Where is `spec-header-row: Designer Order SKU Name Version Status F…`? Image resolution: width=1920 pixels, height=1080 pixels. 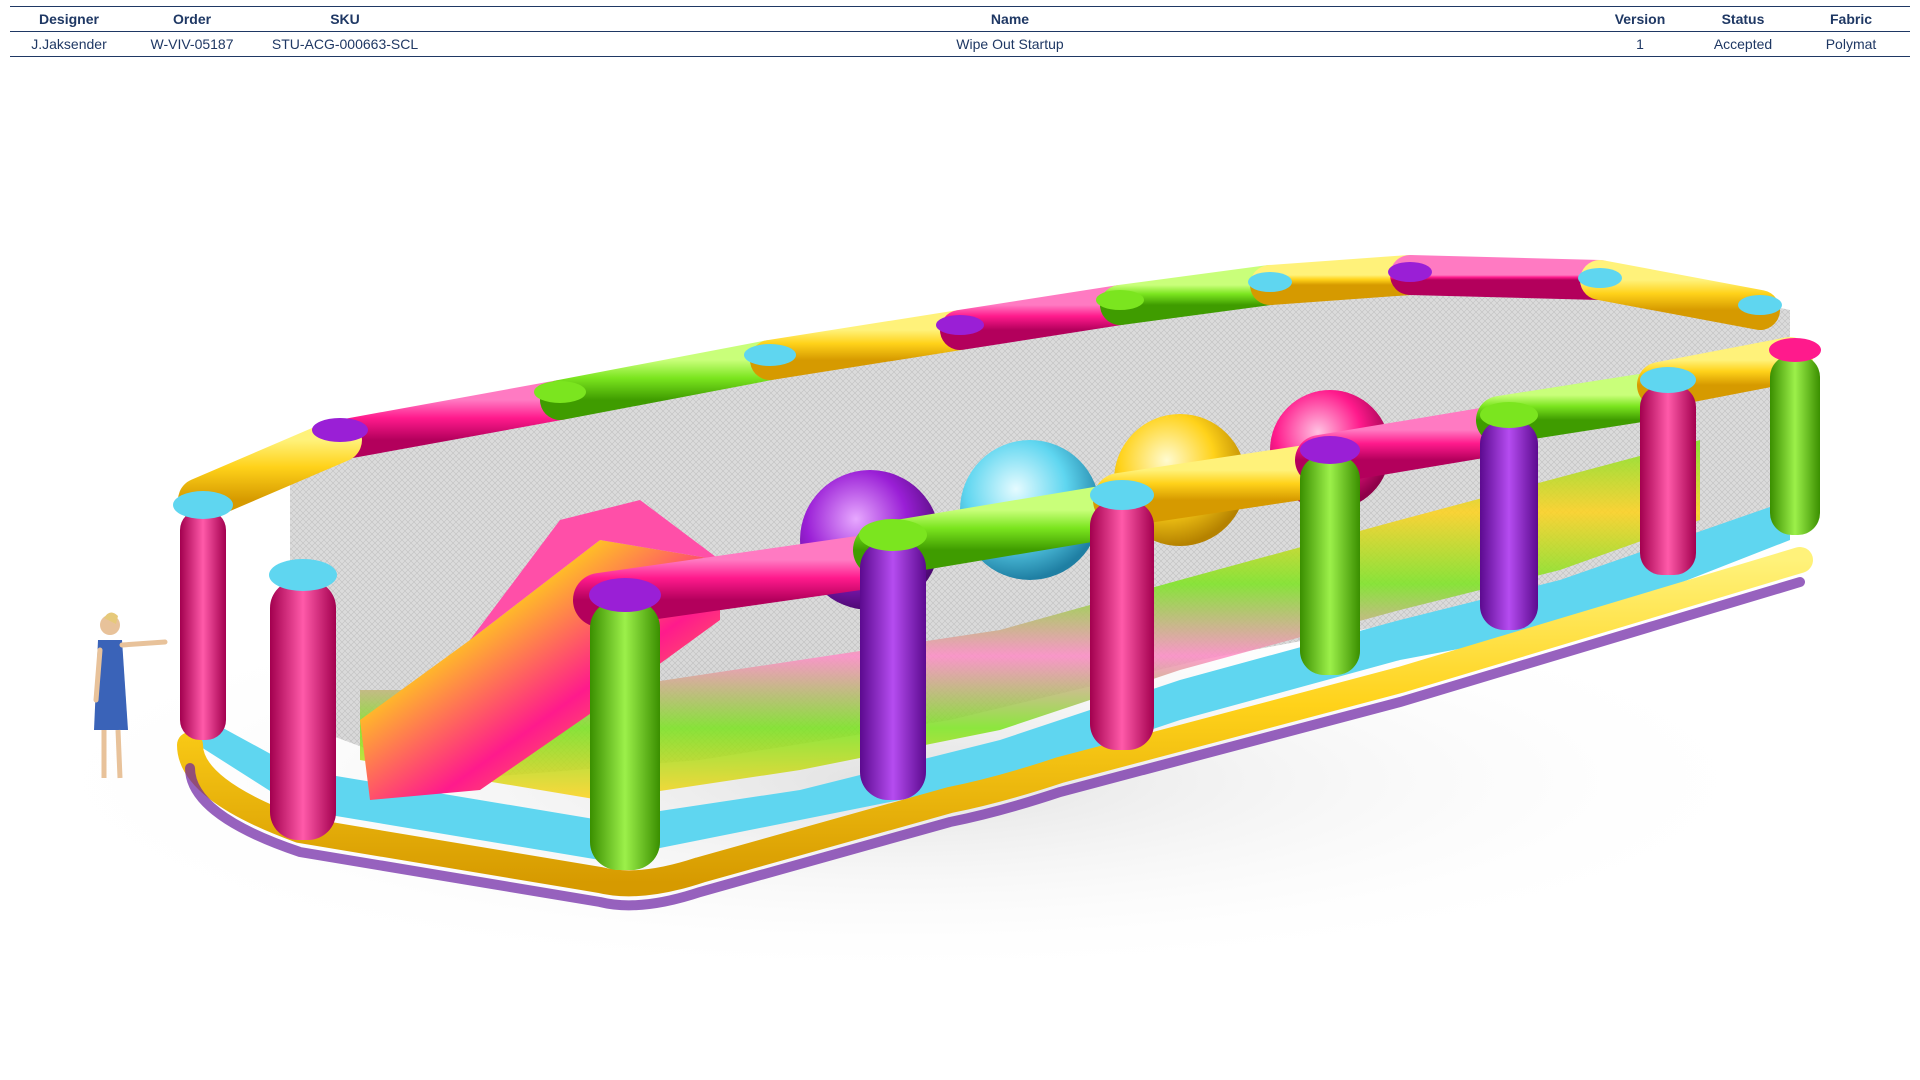 spec-header-row: Designer Order SKU Name Version Status F… is located at coordinates (960, 19).